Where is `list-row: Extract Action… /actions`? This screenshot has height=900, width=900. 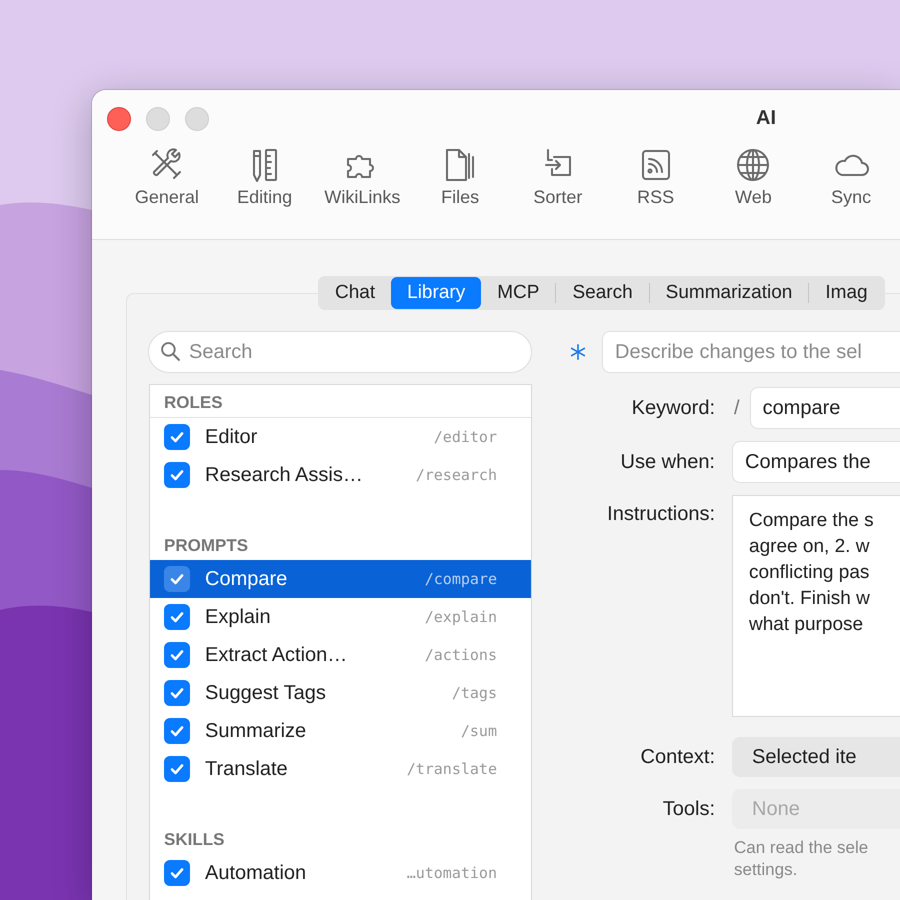 list-row: Extract Action… /actions is located at coordinates (340, 655).